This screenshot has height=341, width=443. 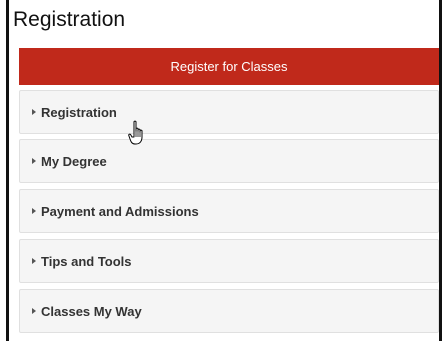 What do you see at coordinates (69, 19) in the screenshot?
I see `panel-title: Registration` at bounding box center [69, 19].